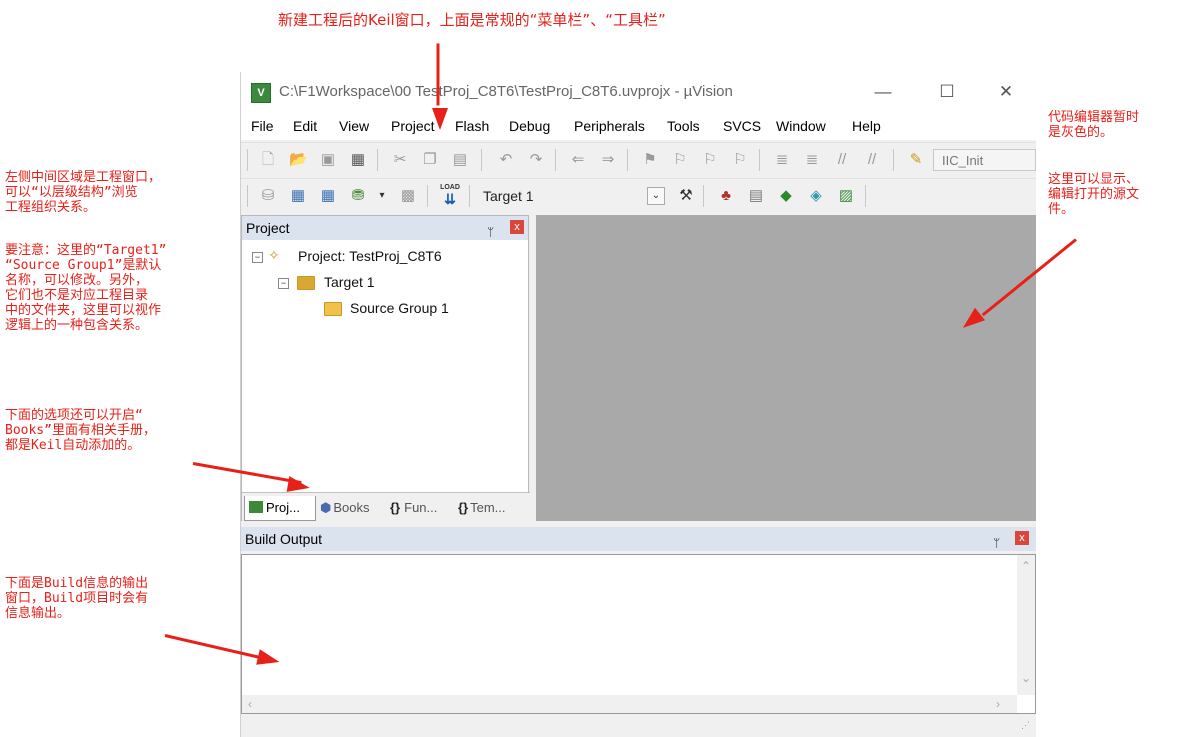  I want to click on pack-installer-icon: ◈, so click(816, 196).